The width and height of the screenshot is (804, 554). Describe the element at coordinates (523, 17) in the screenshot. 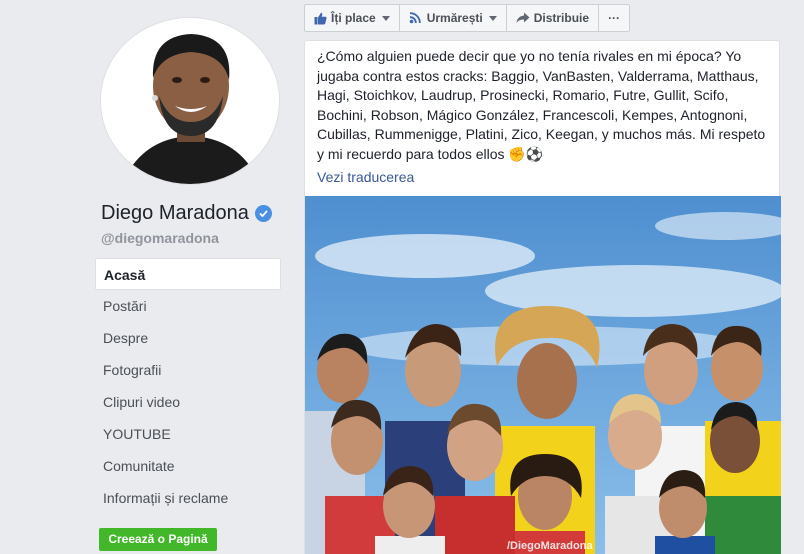

I see `share-arrow-icon` at that location.